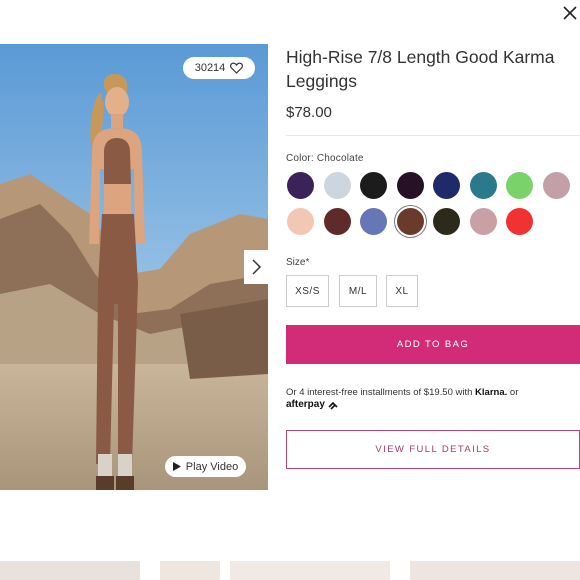 This screenshot has width=580, height=580. What do you see at coordinates (333, 405) in the screenshot?
I see `afterpay-logo-icon` at bounding box center [333, 405].